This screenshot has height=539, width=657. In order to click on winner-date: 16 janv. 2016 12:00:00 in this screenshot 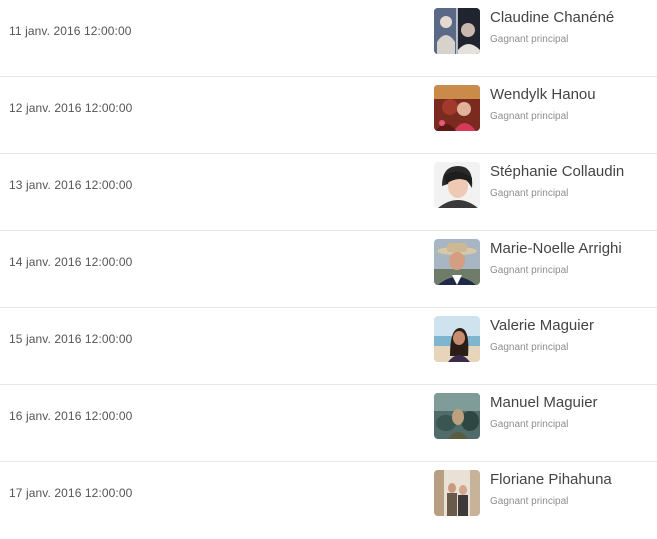, I will do `click(71, 416)`.